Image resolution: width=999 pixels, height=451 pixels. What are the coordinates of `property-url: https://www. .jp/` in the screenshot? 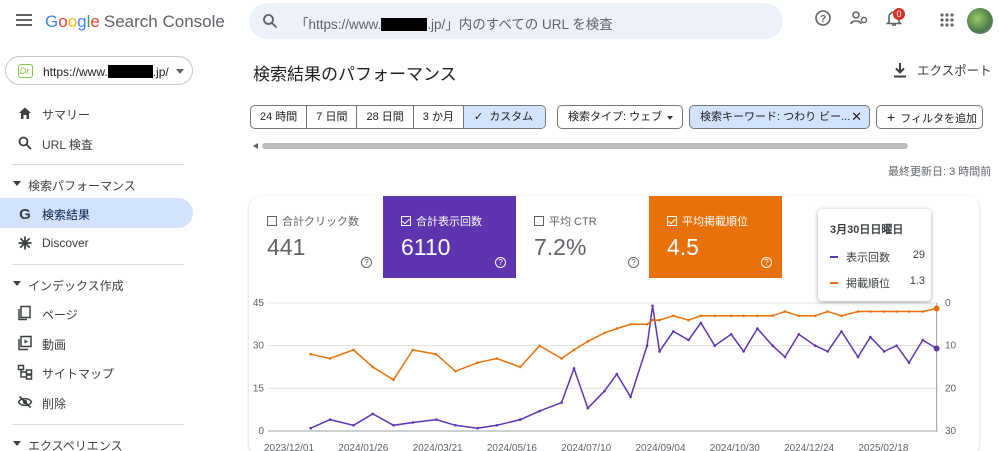 It's located at (106, 72).